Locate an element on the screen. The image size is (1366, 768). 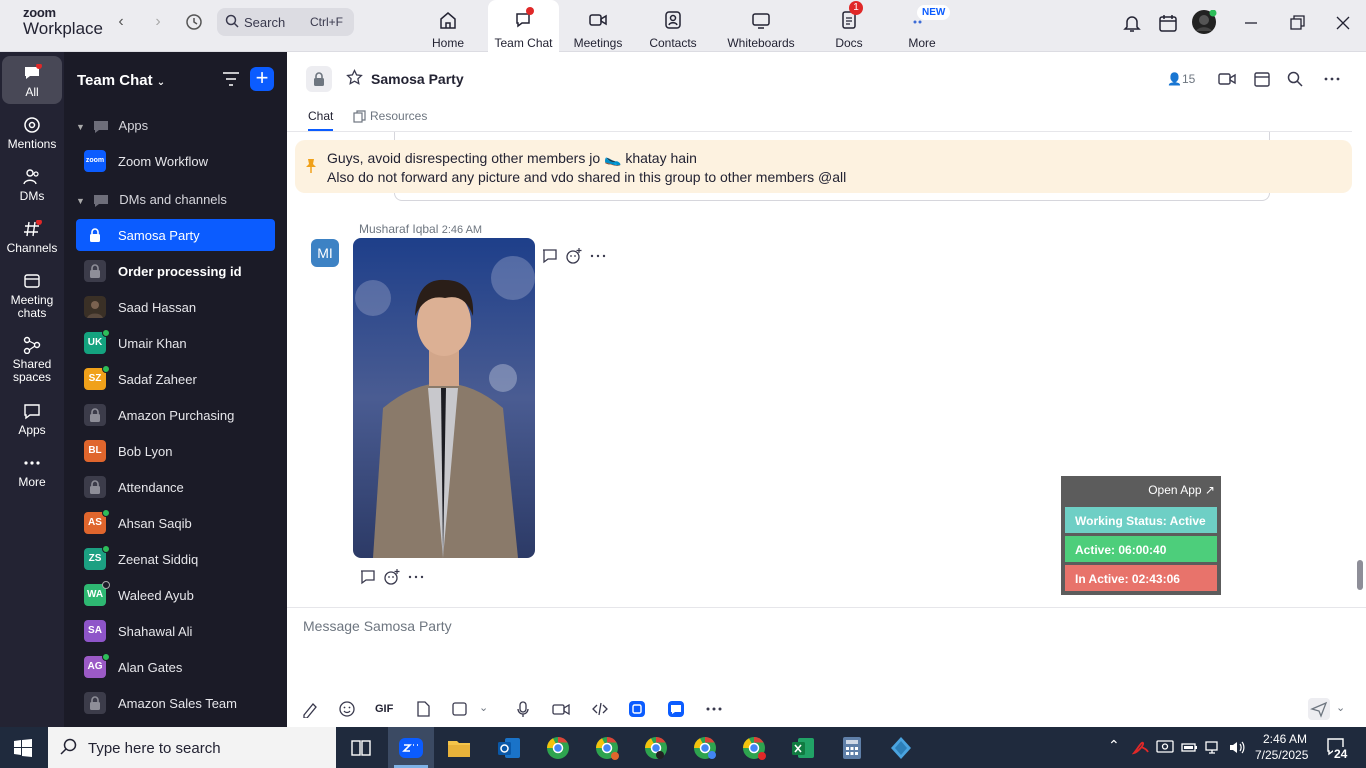
close-icon is located at coordinates (1343, 23).